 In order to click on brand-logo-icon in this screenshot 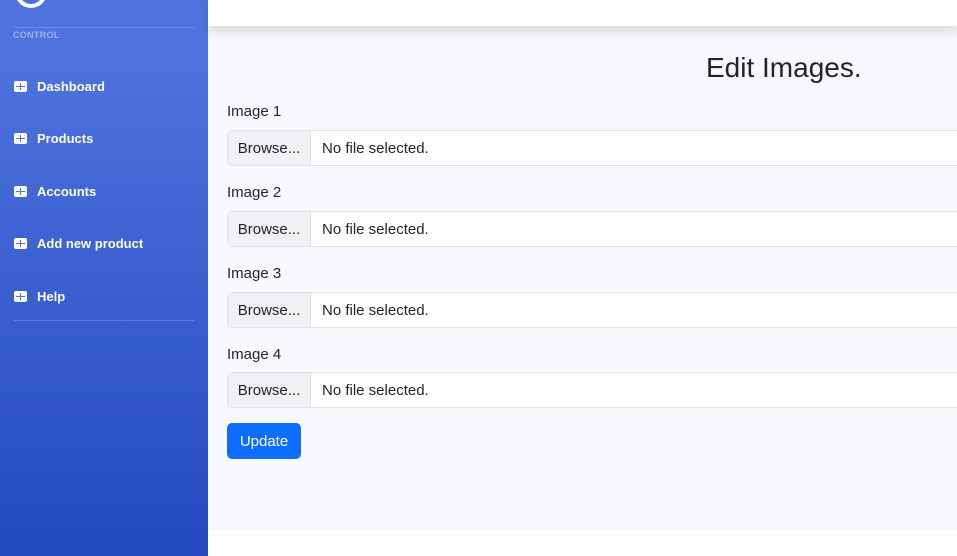, I will do `click(31, 4)`.